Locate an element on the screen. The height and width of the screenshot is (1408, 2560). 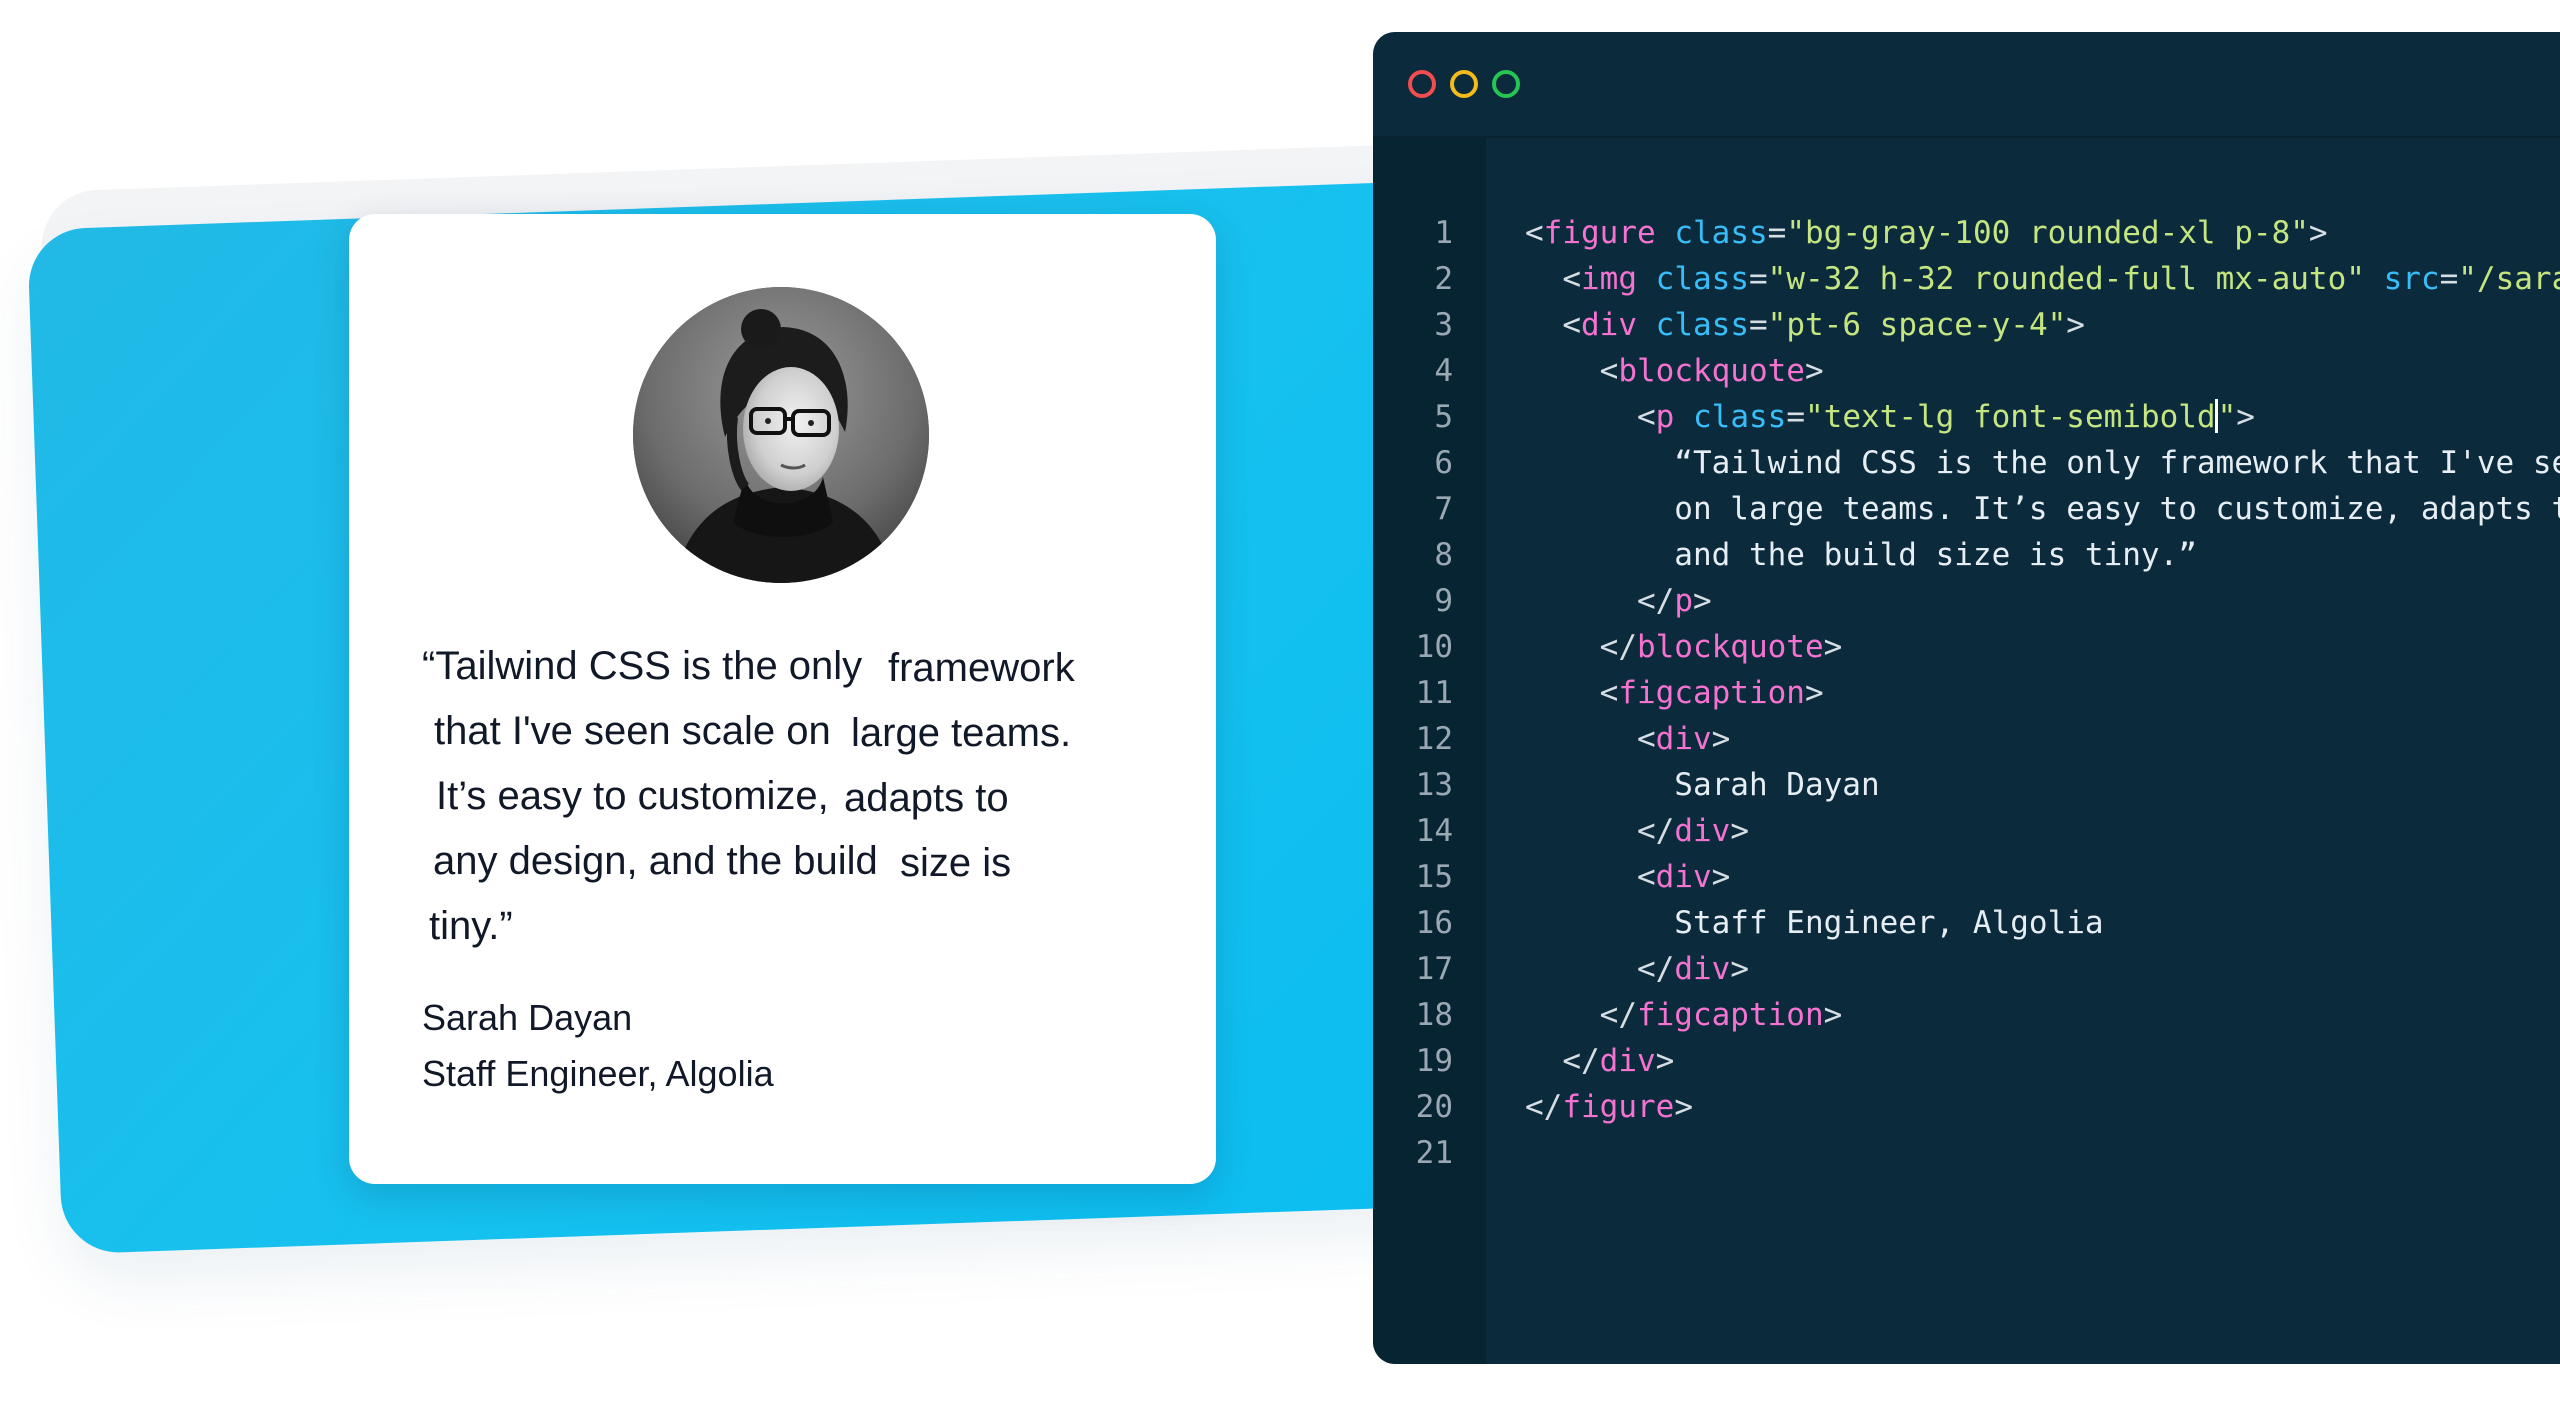
line-number: 11 is located at coordinates (1434, 693).